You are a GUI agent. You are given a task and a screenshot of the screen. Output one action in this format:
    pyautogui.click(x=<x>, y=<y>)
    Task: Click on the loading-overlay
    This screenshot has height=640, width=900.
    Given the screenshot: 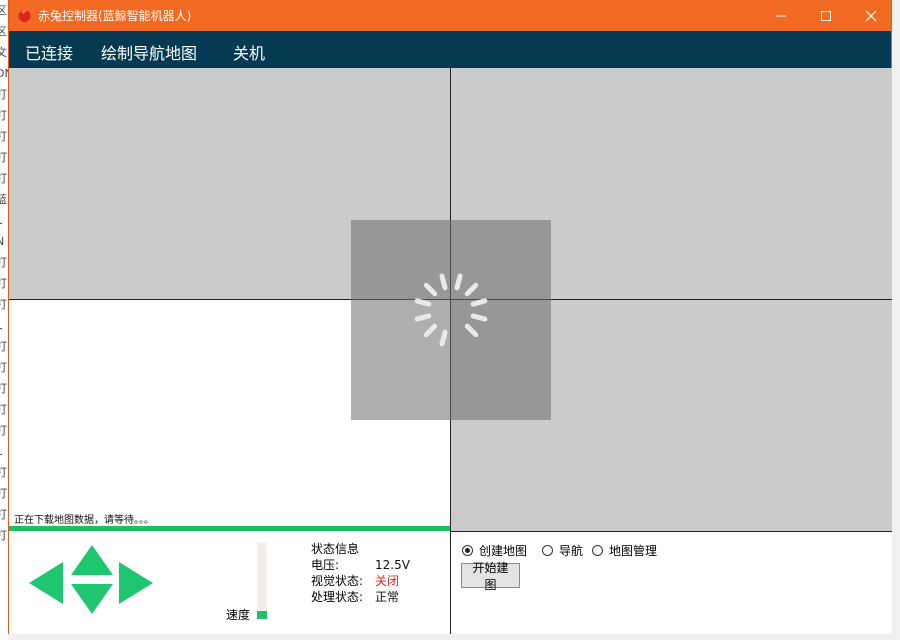 What is the action you would take?
    pyautogui.click(x=451, y=320)
    